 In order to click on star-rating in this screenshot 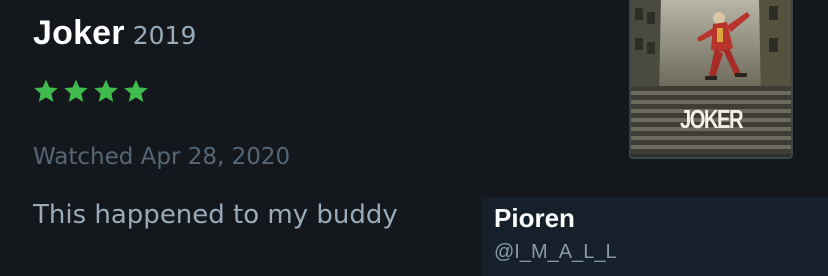, I will do `click(91, 91)`.